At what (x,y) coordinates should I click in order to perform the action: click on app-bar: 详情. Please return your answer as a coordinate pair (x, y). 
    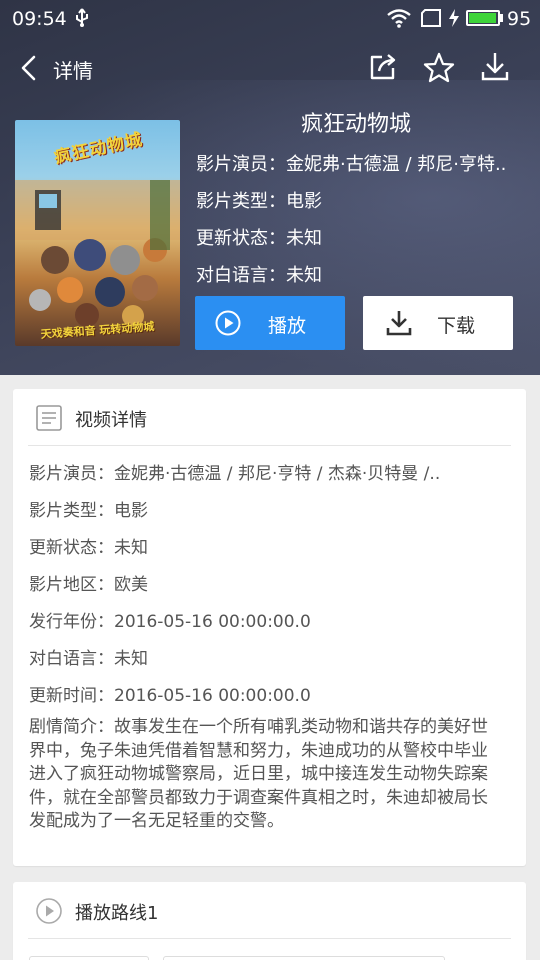
    Looking at the image, I should click on (270, 68).